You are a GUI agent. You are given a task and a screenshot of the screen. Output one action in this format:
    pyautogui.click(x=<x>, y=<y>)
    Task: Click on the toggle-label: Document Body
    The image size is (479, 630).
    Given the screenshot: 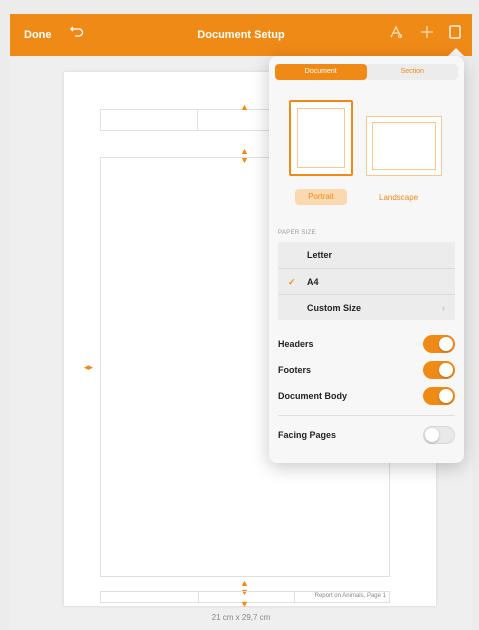 What is the action you would take?
    pyautogui.click(x=313, y=396)
    